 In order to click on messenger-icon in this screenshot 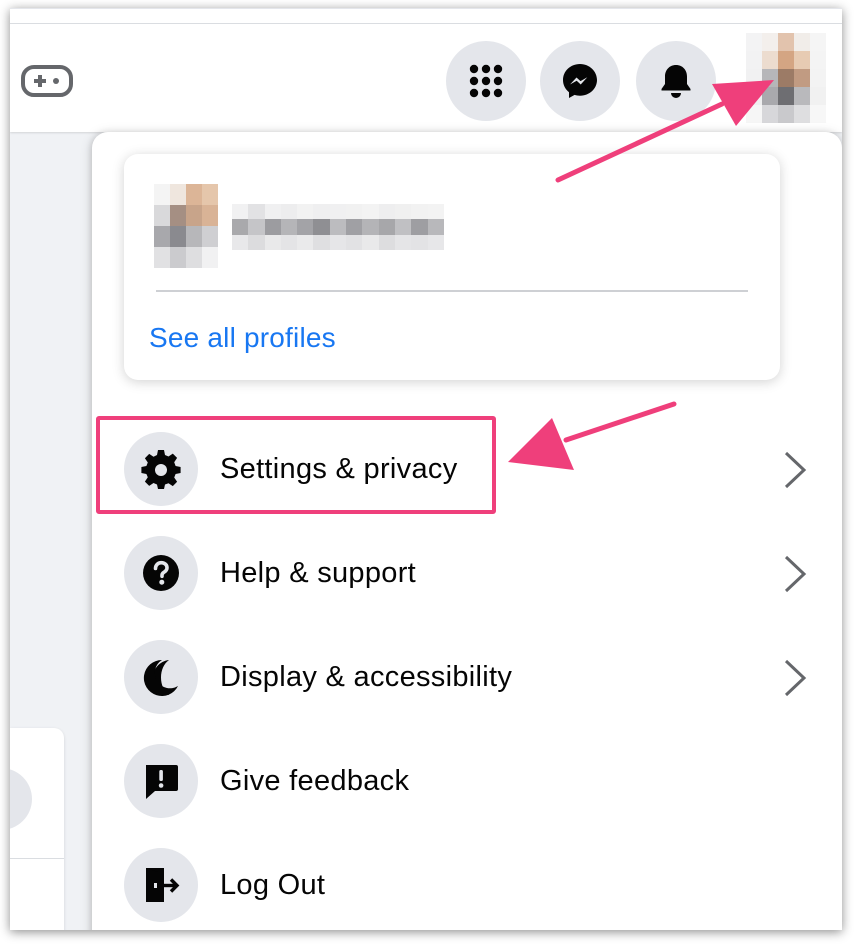, I will do `click(580, 81)`.